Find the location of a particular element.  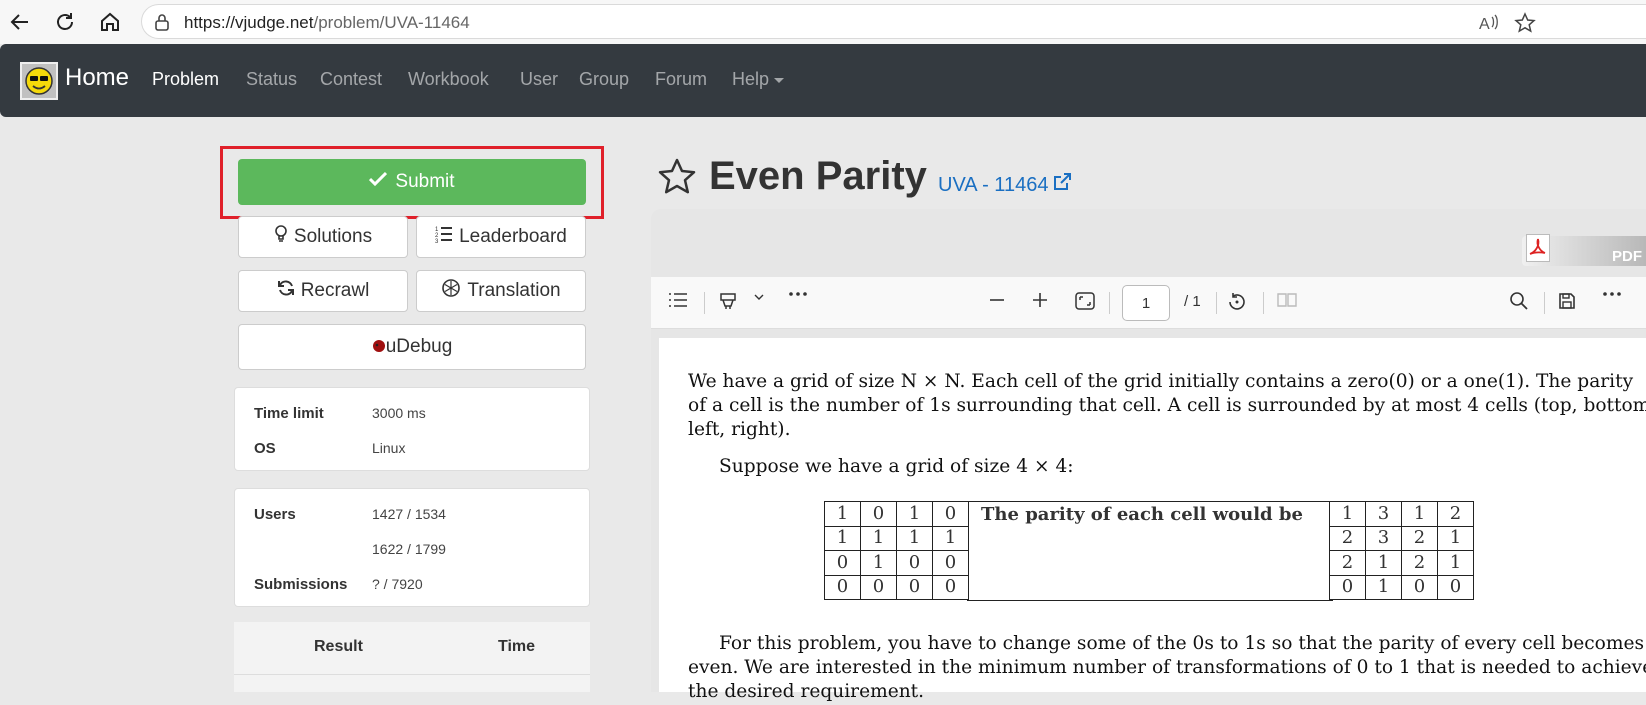

contents-list-icon is located at coordinates (678, 300).